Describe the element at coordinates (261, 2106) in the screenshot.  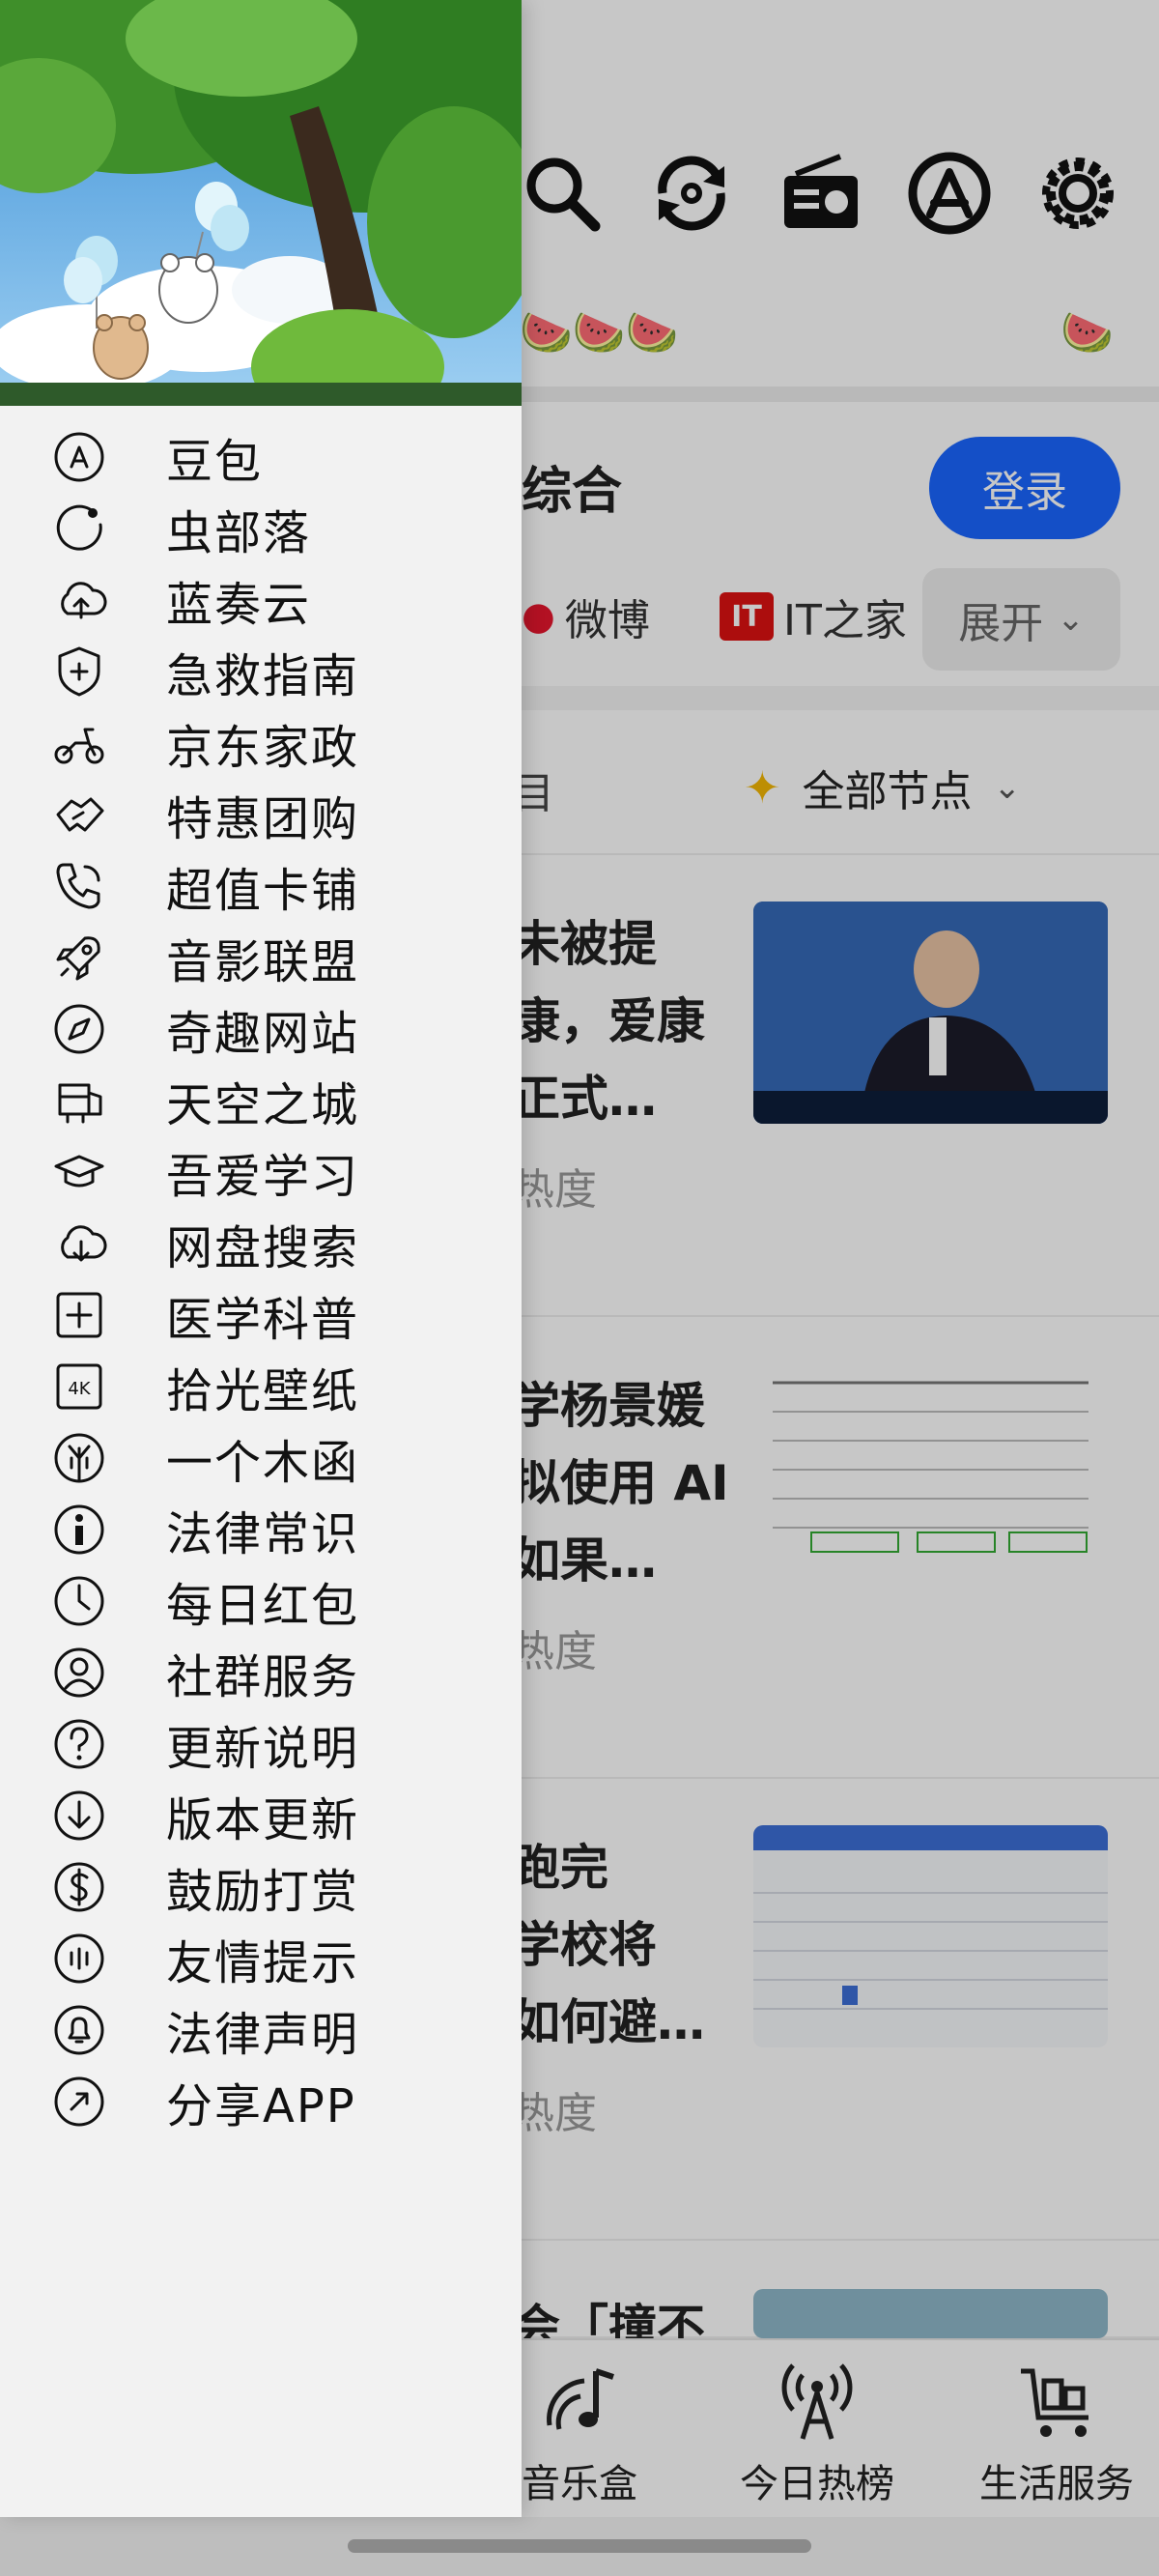
I see `drawer-item-label: 分享APP` at that location.